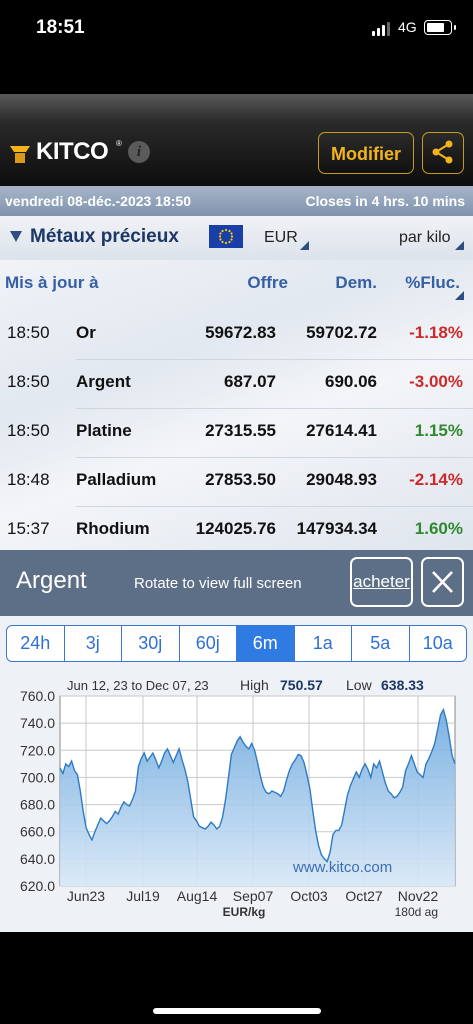  What do you see at coordinates (237, 1011) in the screenshot?
I see `home-indicator` at bounding box center [237, 1011].